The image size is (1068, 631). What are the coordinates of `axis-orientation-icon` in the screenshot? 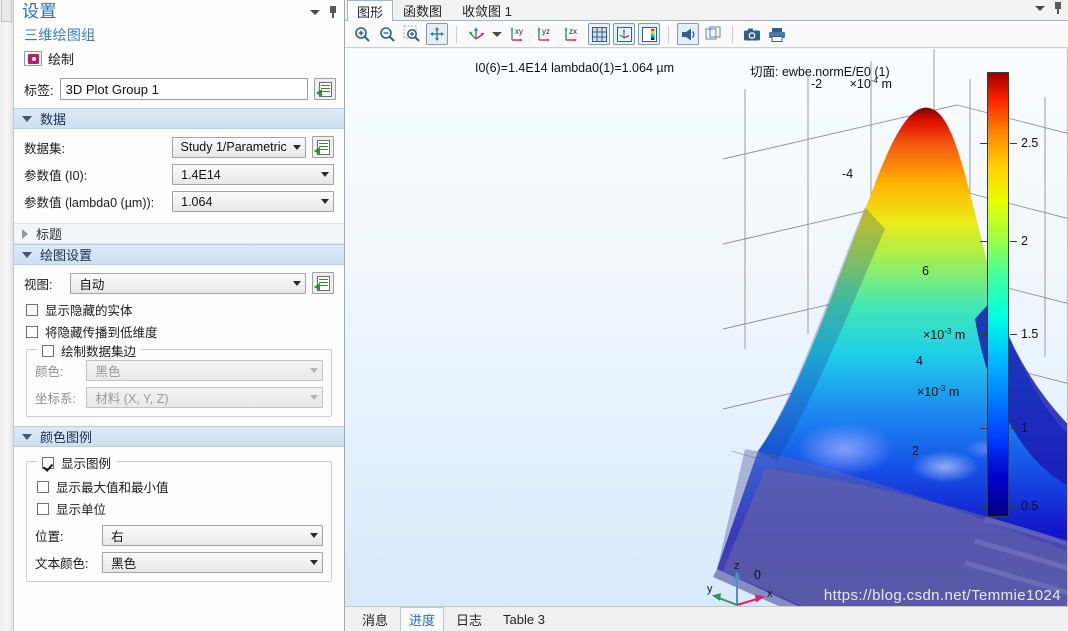 It's located at (476, 34).